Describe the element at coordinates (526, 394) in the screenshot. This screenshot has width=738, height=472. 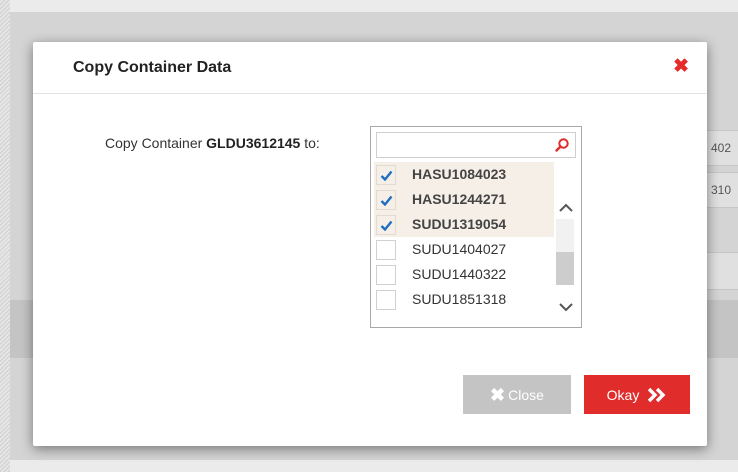
I see `close-button-label: Close` at that location.